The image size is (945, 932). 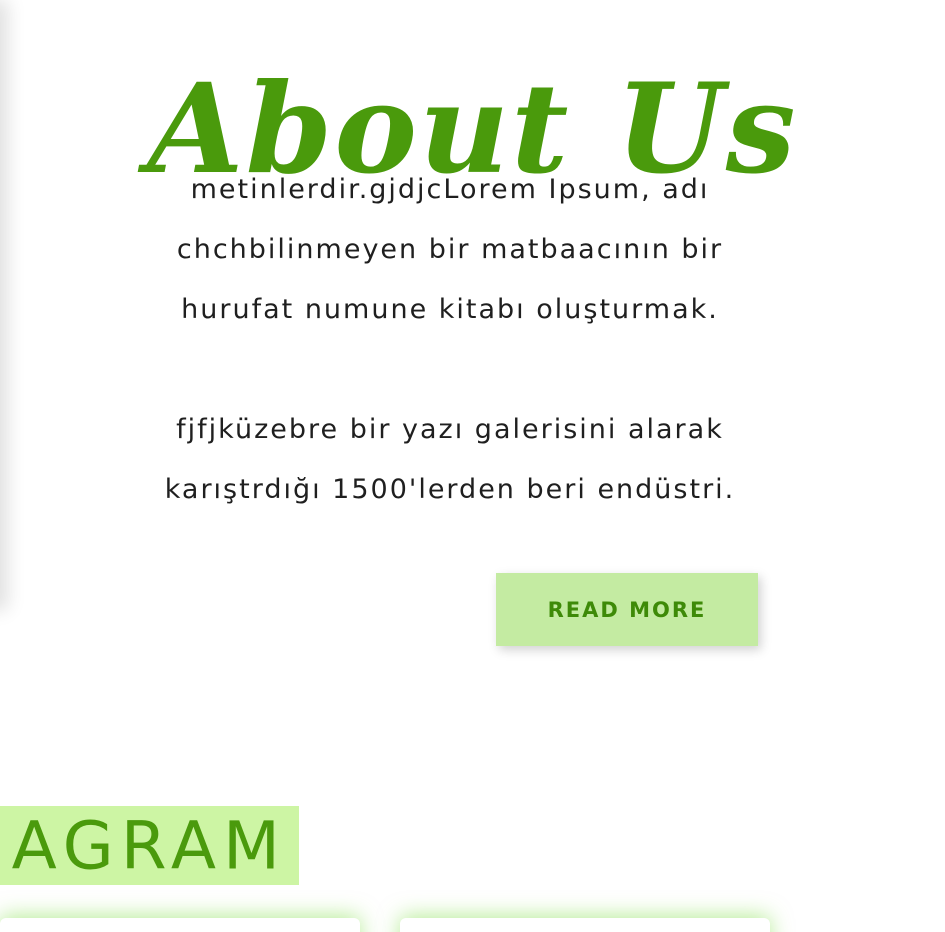 I want to click on about-text-line: fjfjküzebre bir yazı galerisini alarak, so click(x=450, y=429).